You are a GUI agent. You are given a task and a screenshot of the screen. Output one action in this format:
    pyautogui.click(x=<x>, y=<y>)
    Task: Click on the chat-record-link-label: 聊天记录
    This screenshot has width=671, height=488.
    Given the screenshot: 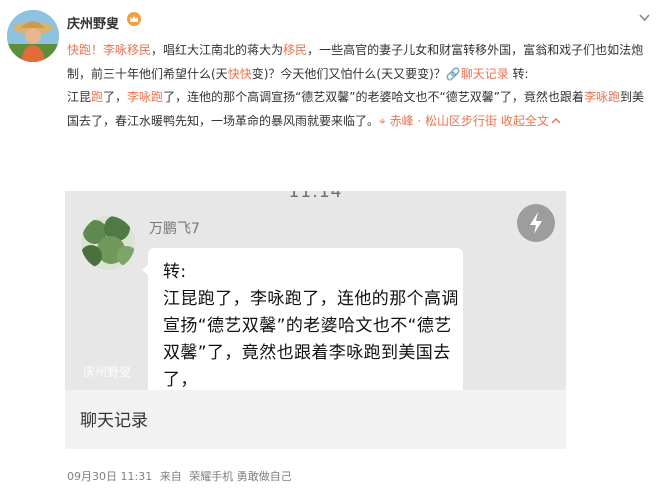 What is the action you would take?
    pyautogui.click(x=484, y=73)
    